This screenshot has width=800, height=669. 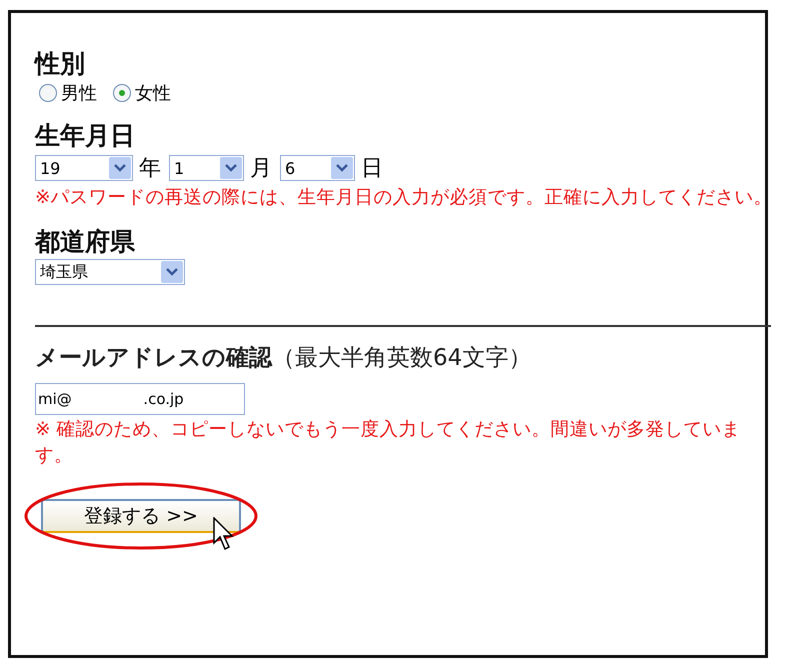 I want to click on dropdown: 19, so click(x=84, y=168).